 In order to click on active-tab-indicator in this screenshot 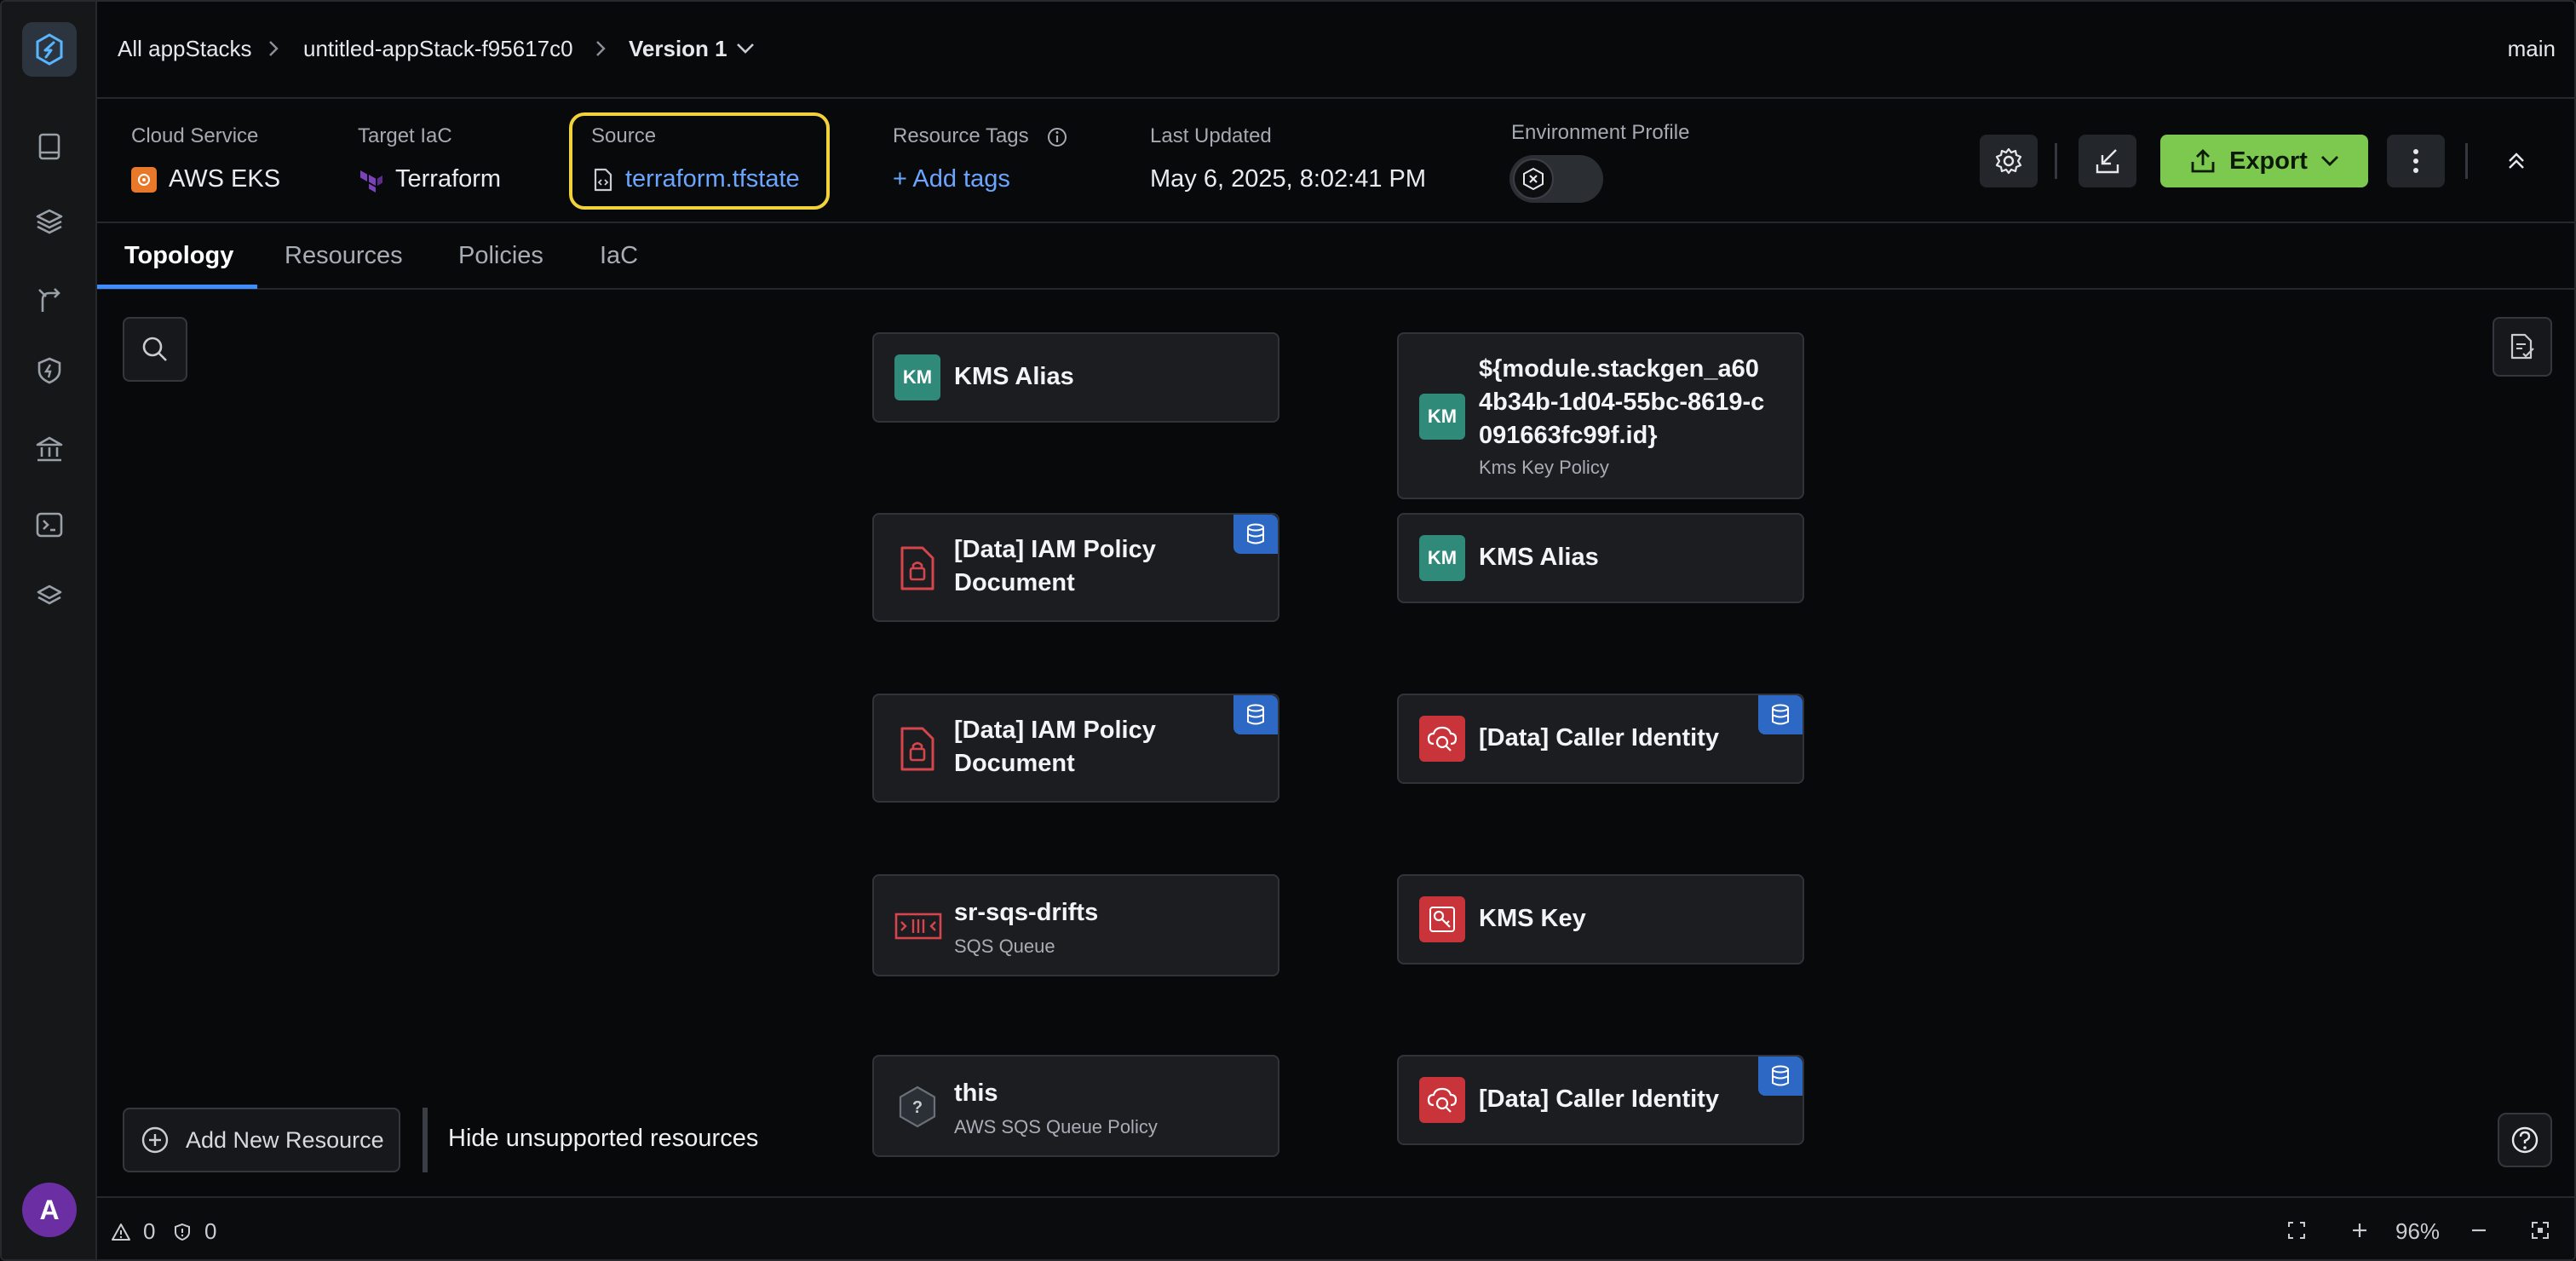, I will do `click(177, 287)`.